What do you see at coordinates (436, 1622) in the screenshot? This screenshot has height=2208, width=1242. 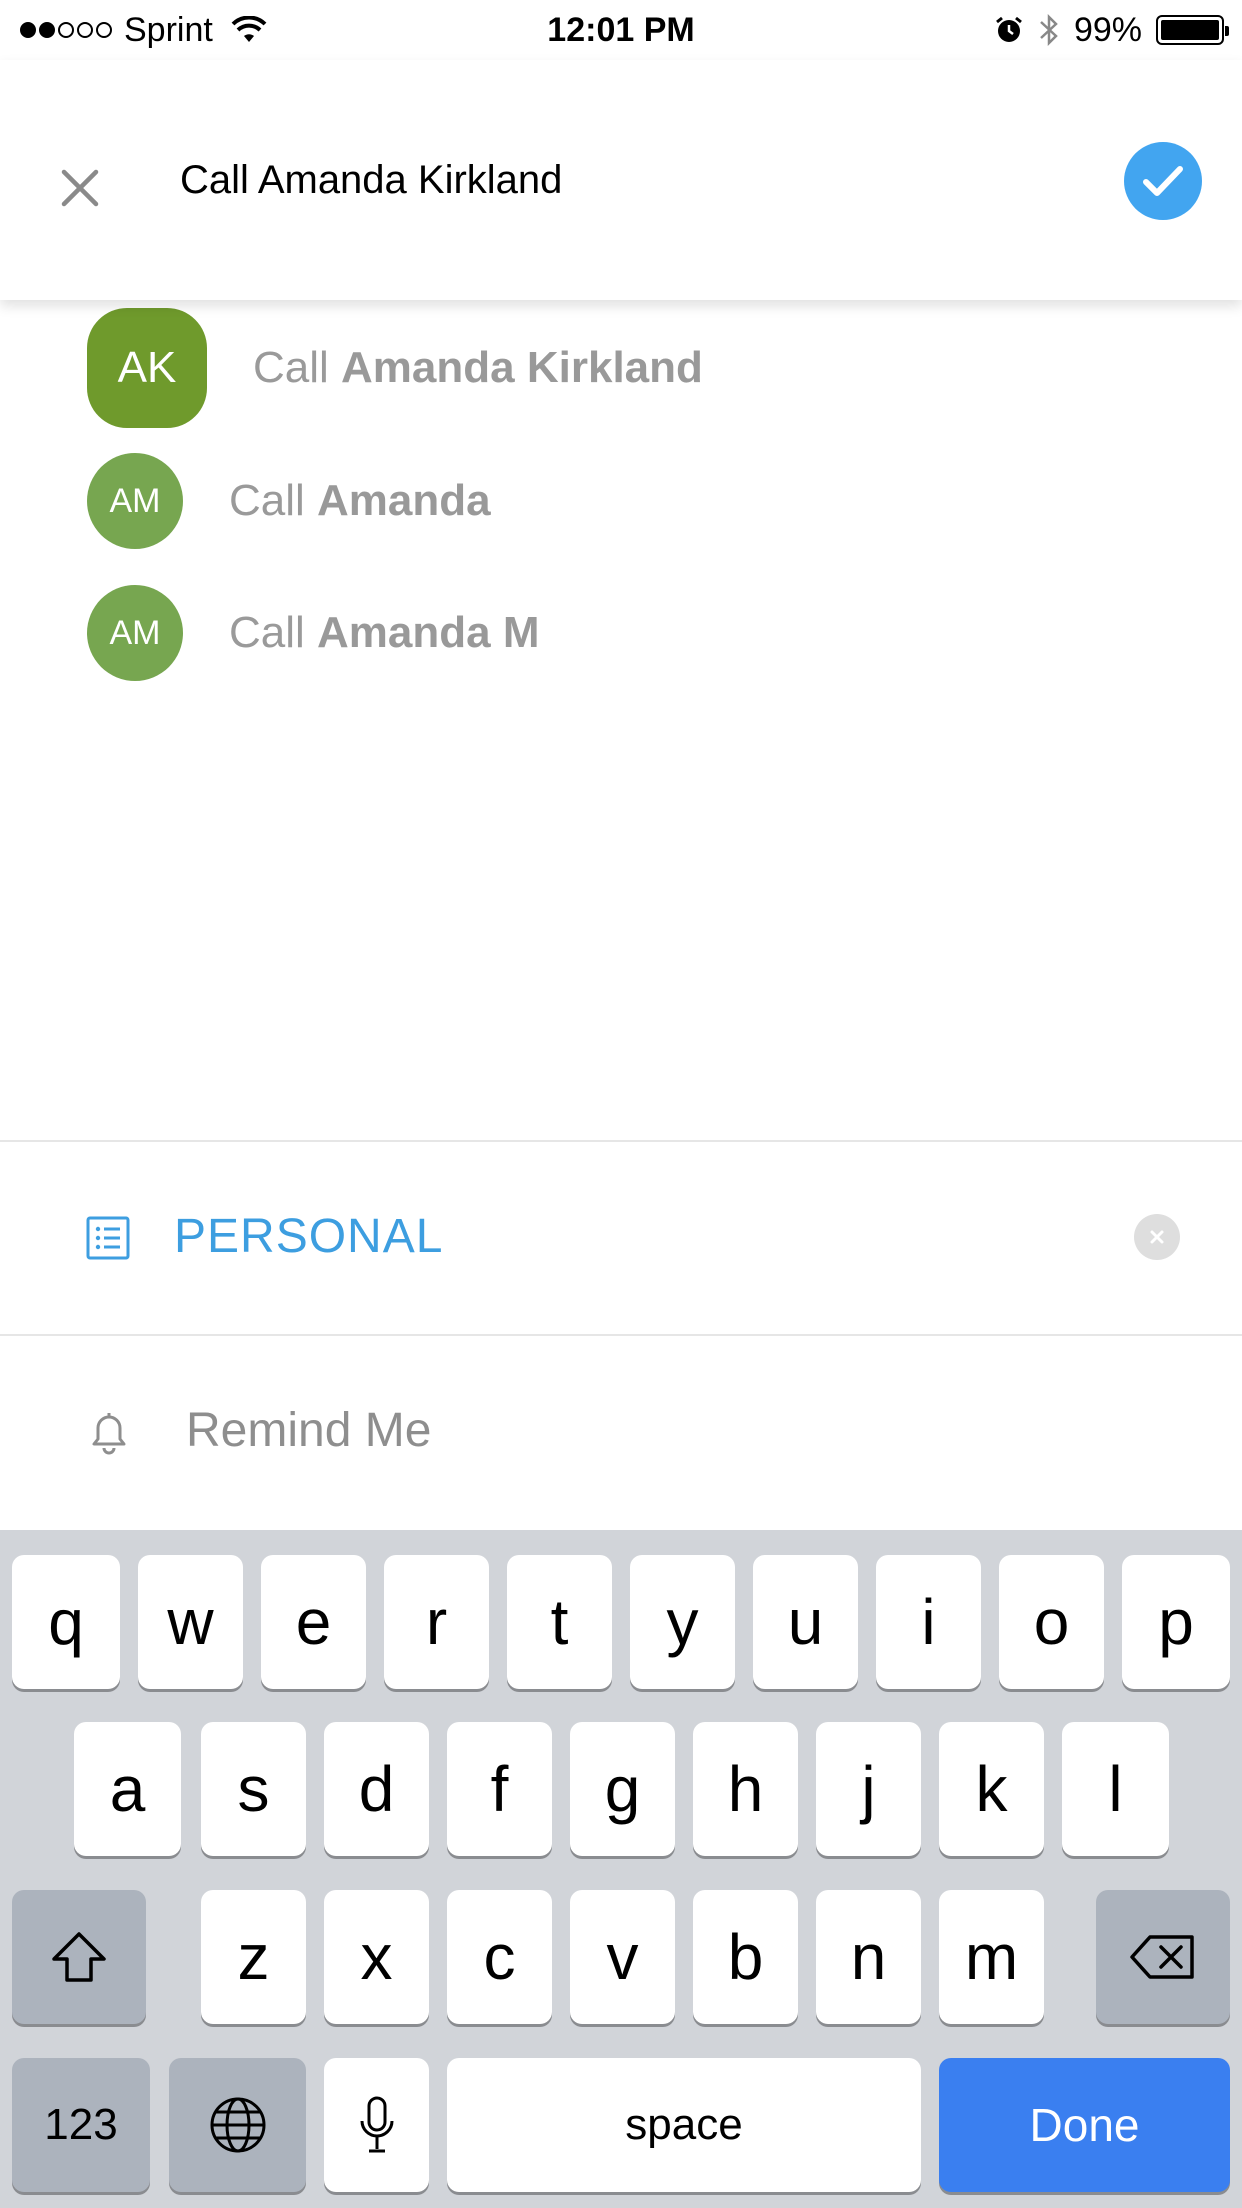 I see `key-r: r` at bounding box center [436, 1622].